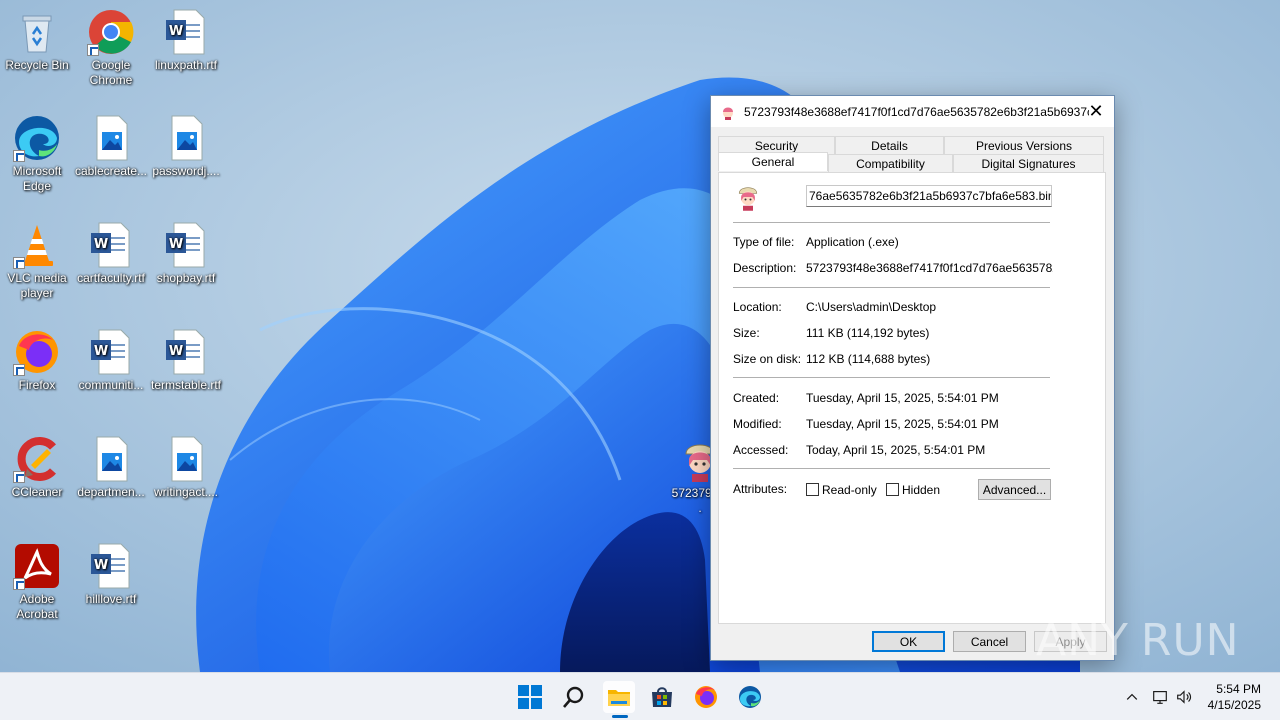 This screenshot has height=720, width=1280. Describe the element at coordinates (757, 424) in the screenshot. I see `modified-label: Modified:` at that location.